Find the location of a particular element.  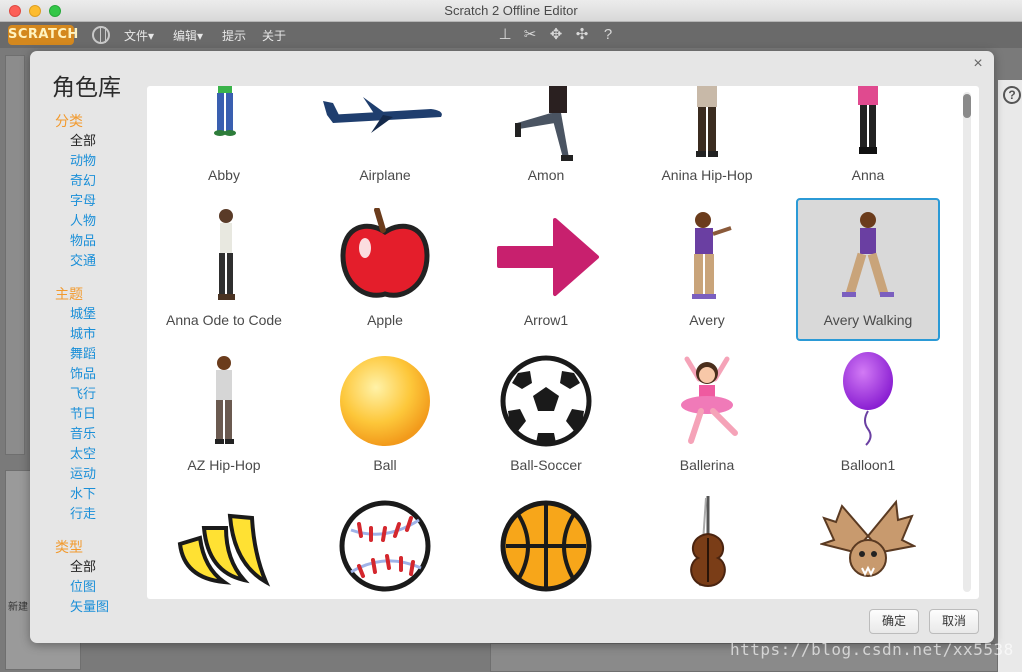

soccer-ball-icon is located at coordinates (546, 398).